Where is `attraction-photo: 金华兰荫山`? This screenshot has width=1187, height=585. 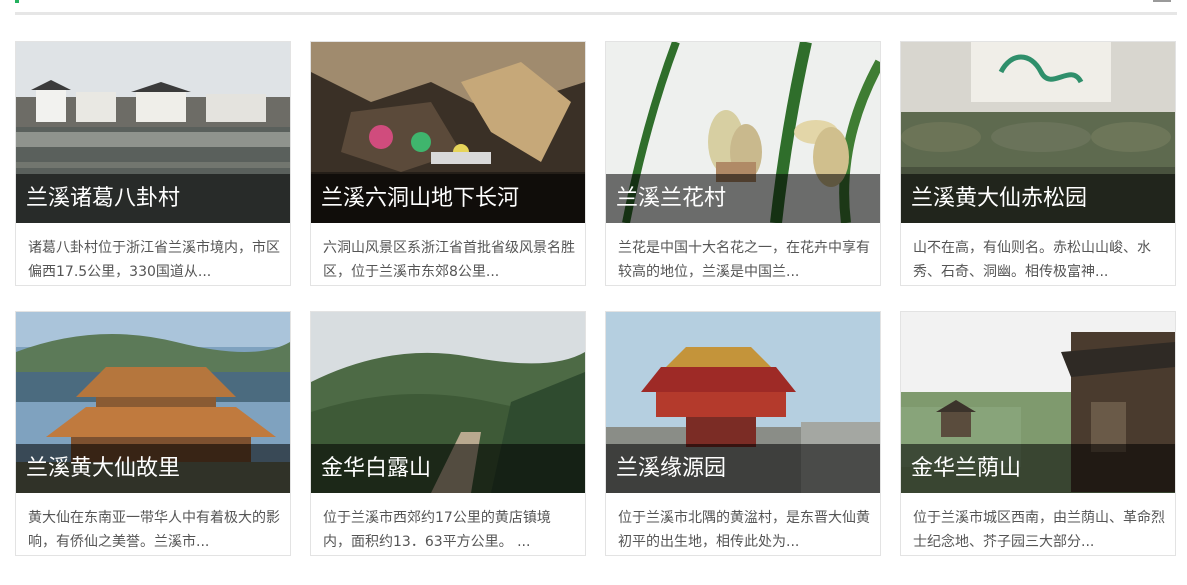
attraction-photo: 金华兰荫山 is located at coordinates (1038, 402).